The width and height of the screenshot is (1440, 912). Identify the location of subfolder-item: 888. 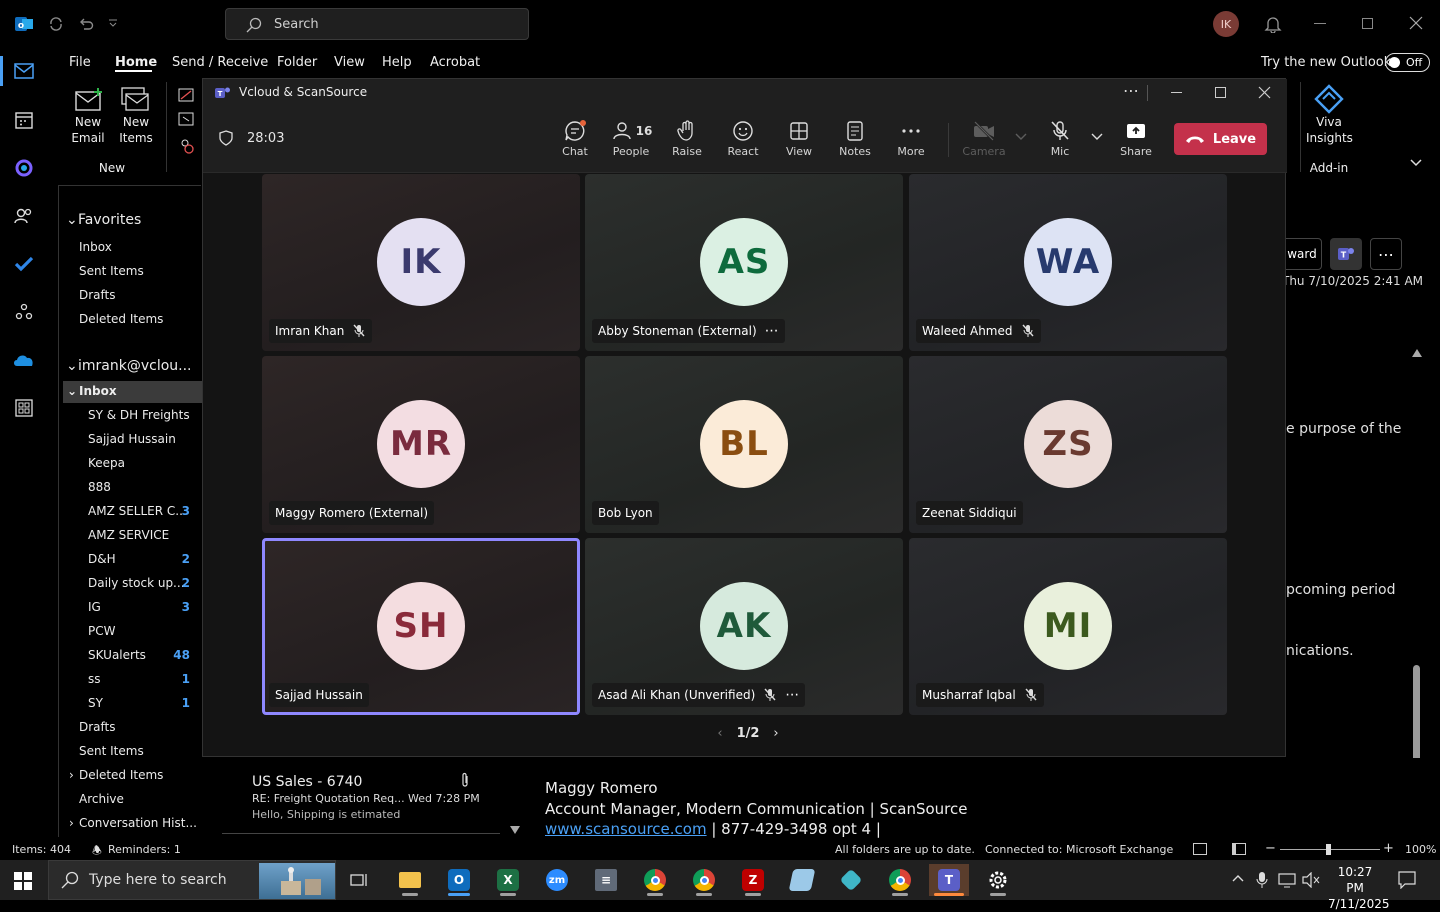
(130, 490).